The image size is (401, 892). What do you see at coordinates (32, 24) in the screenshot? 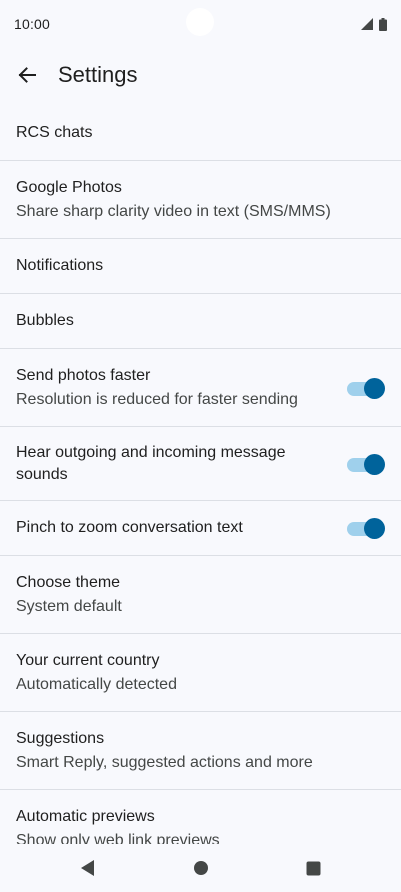
I see `status-time: 10:00` at bounding box center [32, 24].